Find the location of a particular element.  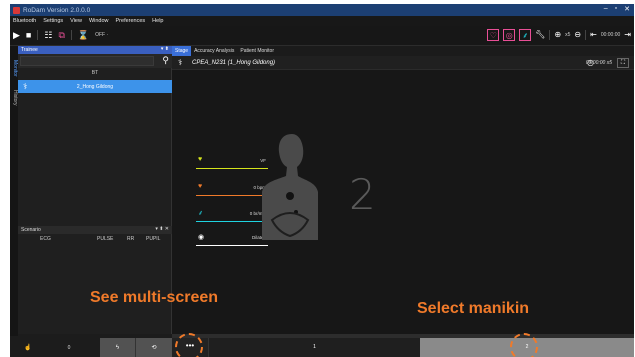

pulse-heart-icon: ♥ is located at coordinates (200, 186).